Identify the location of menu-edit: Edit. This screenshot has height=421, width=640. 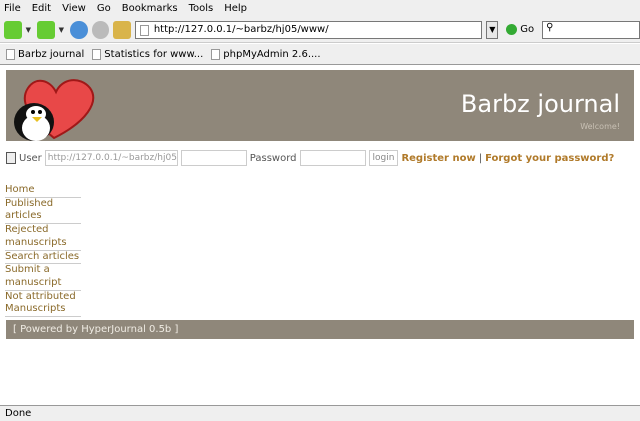
(41, 8).